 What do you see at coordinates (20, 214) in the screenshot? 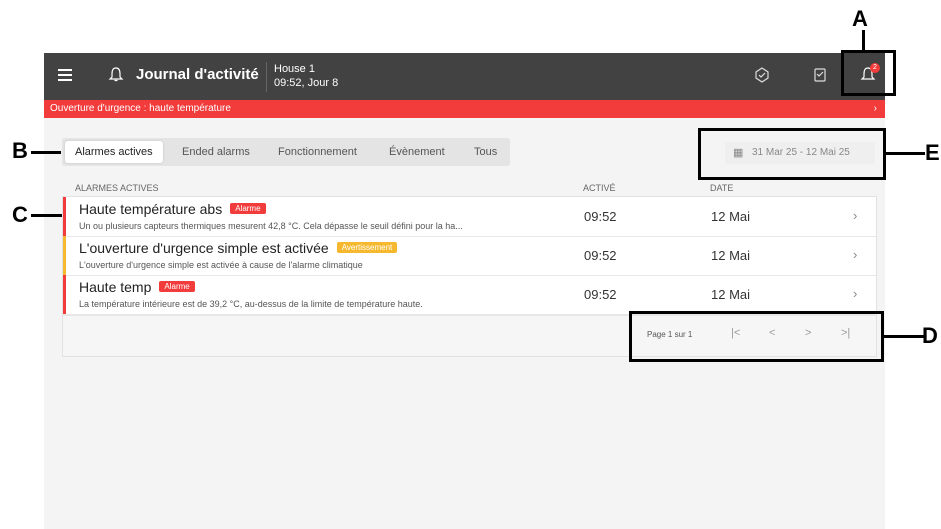
I see `callout-label-c: C` at bounding box center [20, 214].